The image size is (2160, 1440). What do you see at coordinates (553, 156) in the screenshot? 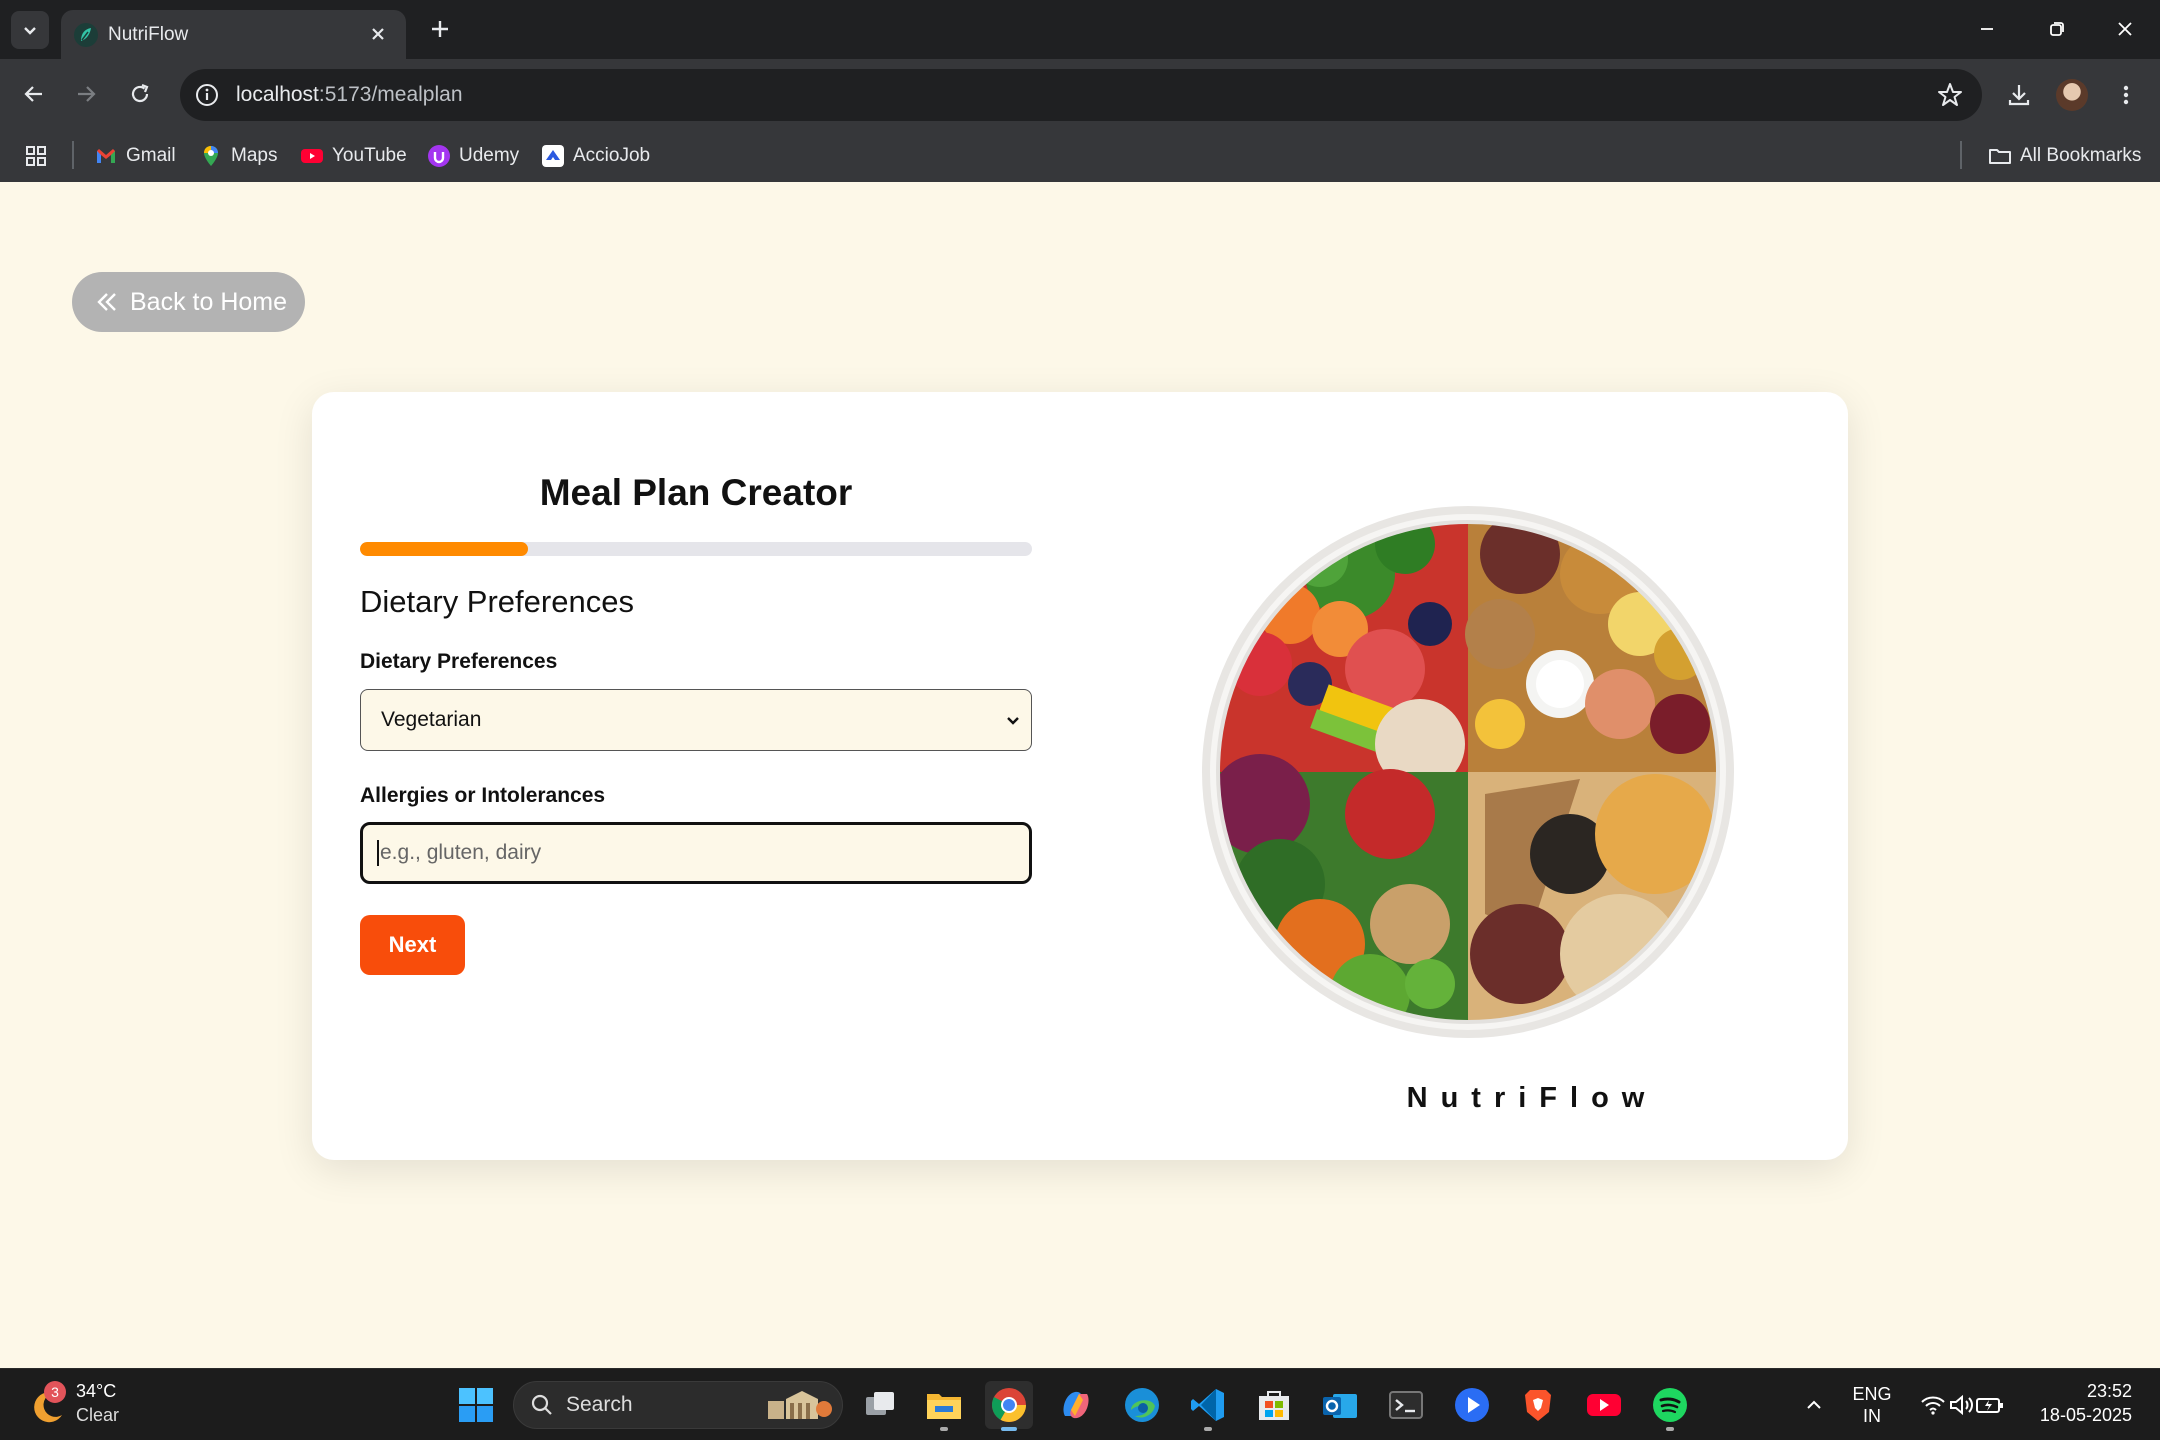
I see `acciojob-icon` at bounding box center [553, 156].